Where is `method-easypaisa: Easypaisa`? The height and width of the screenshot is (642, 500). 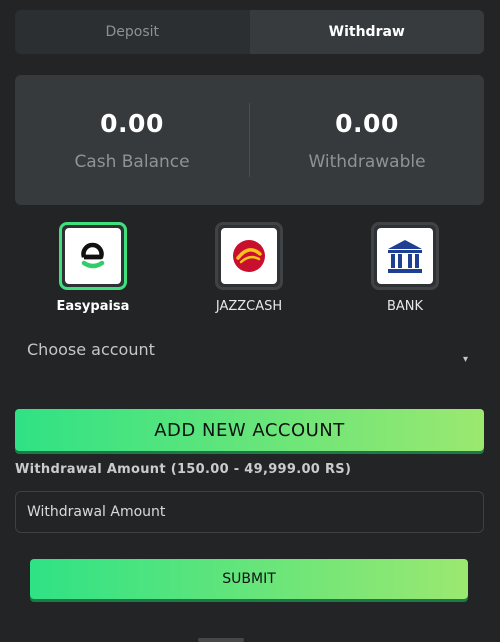
method-easypaisa: Easypaisa is located at coordinates (93, 268).